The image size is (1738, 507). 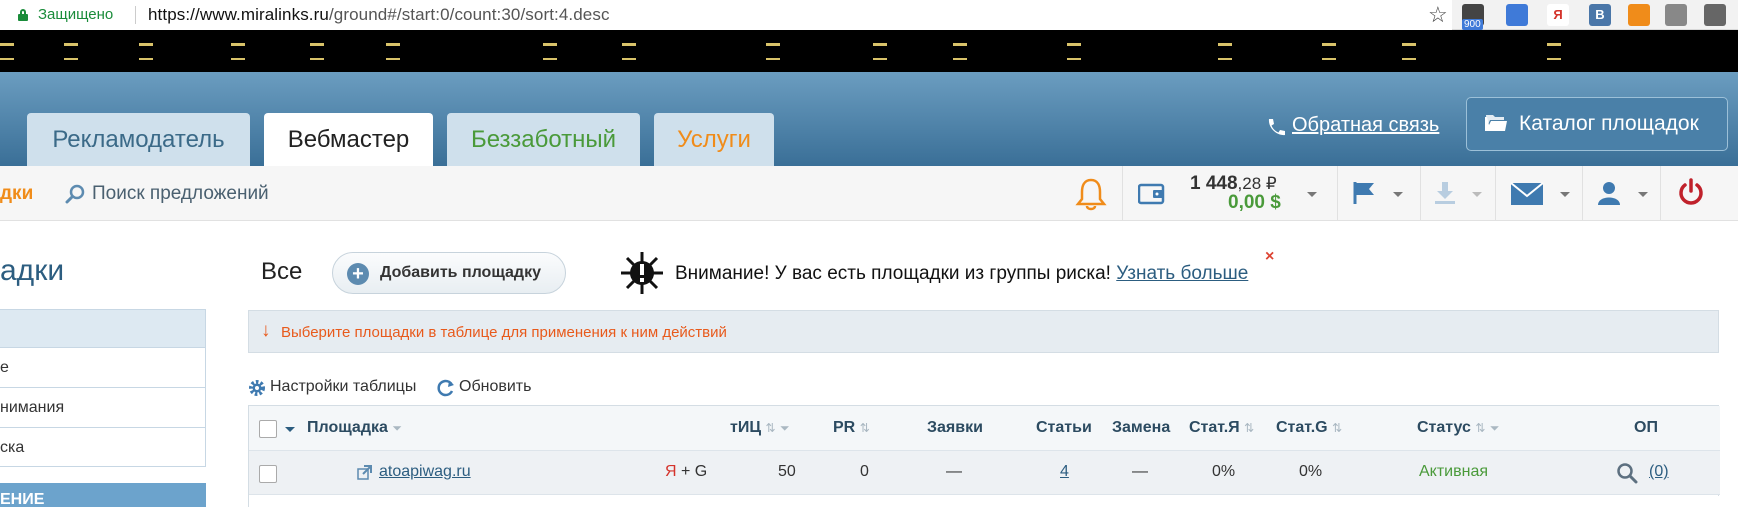 I want to click on op-link: (0), so click(x=1659, y=472).